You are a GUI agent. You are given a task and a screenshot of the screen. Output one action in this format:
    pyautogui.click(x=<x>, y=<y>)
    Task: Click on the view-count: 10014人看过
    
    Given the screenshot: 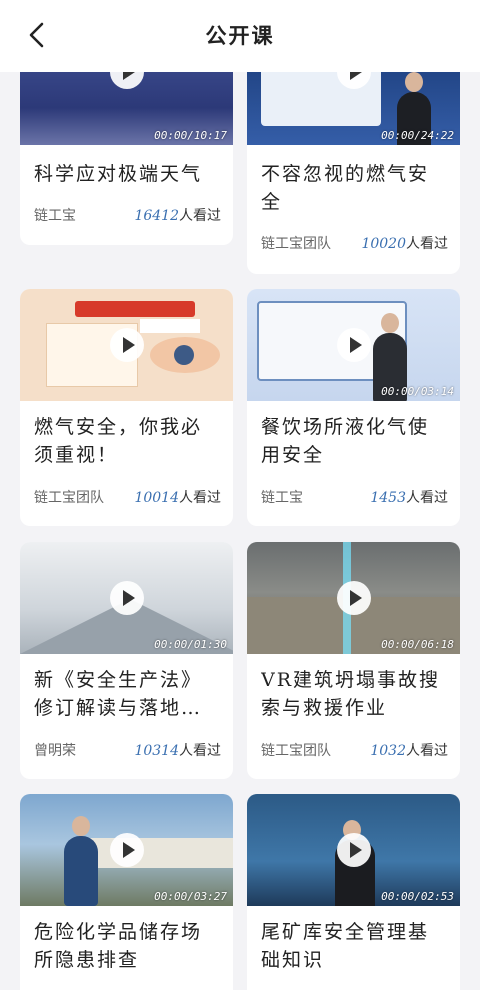 What is the action you would take?
    pyautogui.click(x=177, y=498)
    